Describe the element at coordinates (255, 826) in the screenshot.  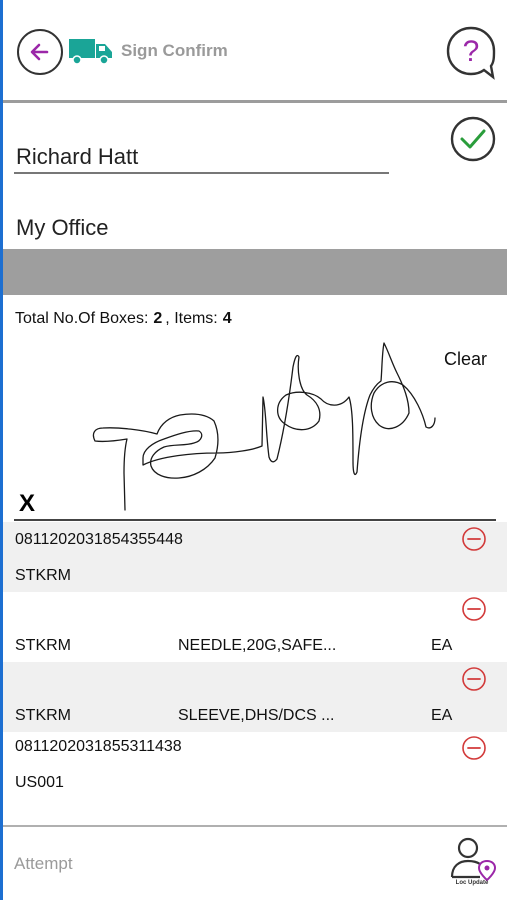
I see `footer-divider` at that location.